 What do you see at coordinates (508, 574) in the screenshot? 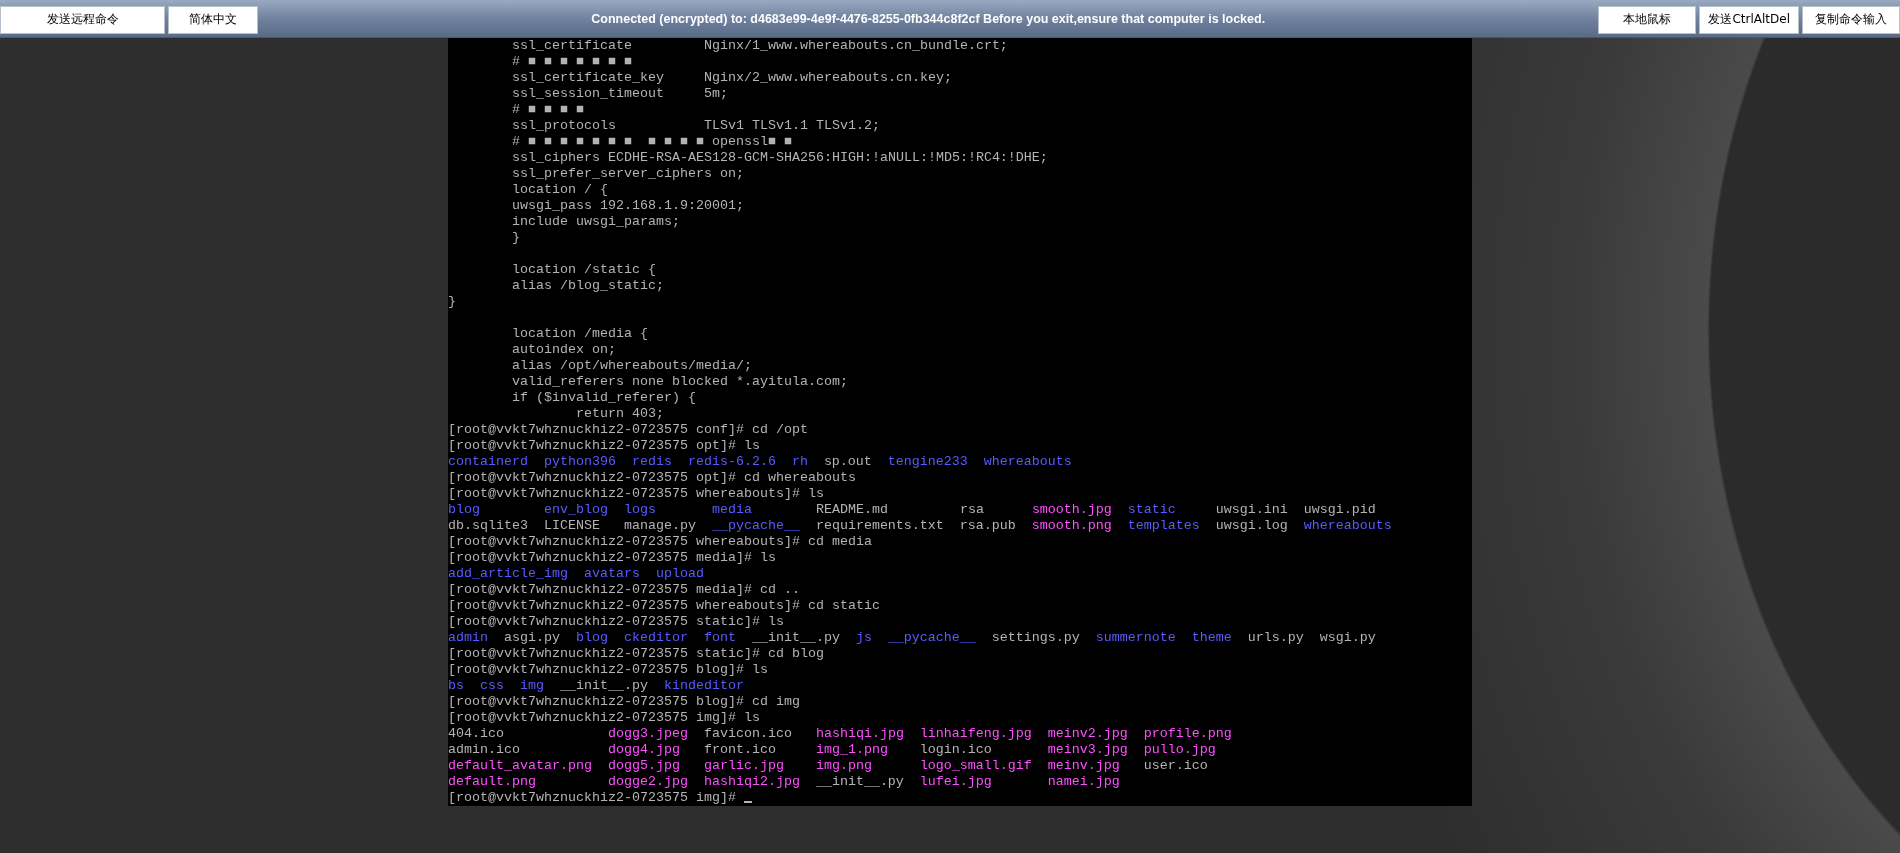
I see `directory-name: add_article_img` at bounding box center [508, 574].